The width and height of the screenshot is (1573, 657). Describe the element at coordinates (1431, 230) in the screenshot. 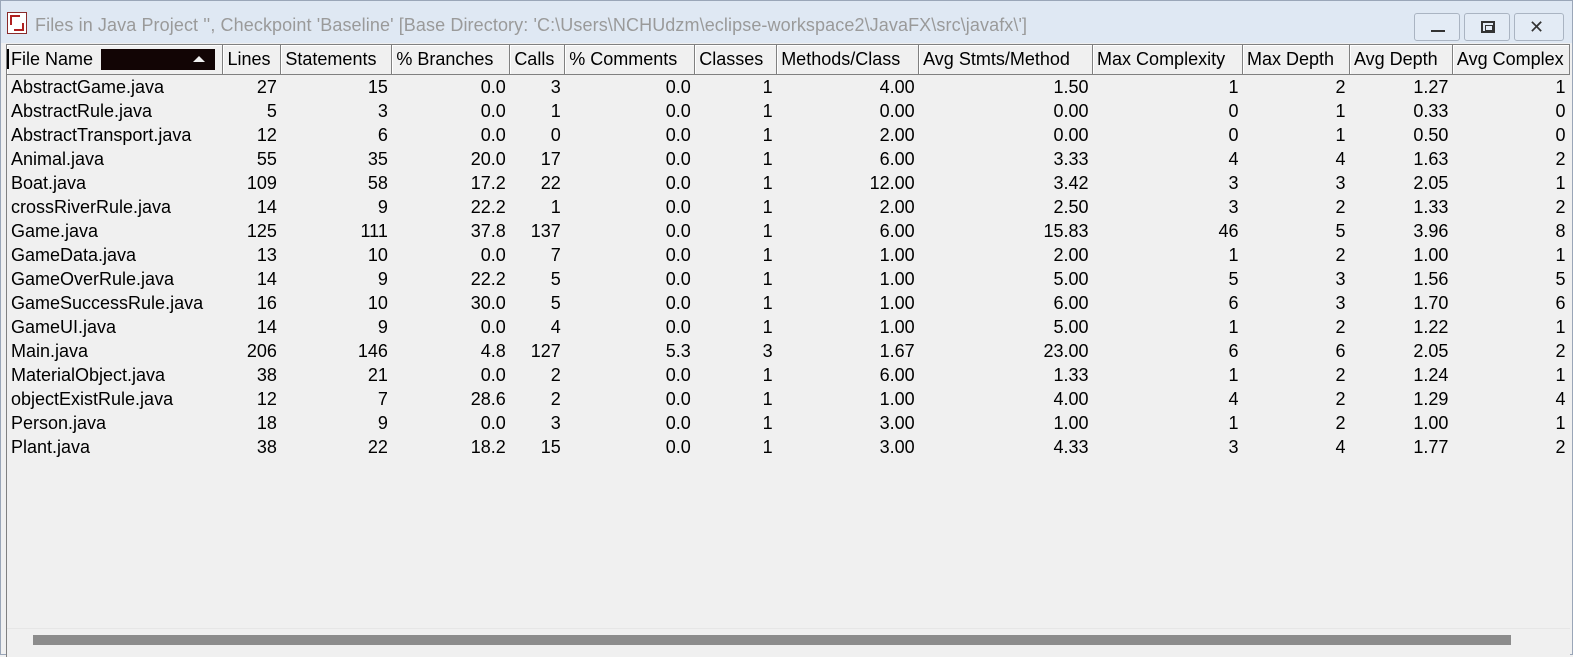

I see `metric-cell: 3.96` at that location.